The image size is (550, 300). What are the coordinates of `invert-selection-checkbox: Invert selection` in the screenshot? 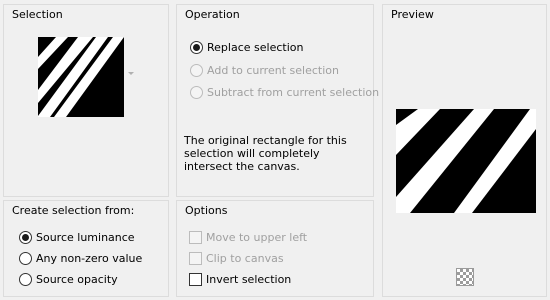 It's located at (240, 279).